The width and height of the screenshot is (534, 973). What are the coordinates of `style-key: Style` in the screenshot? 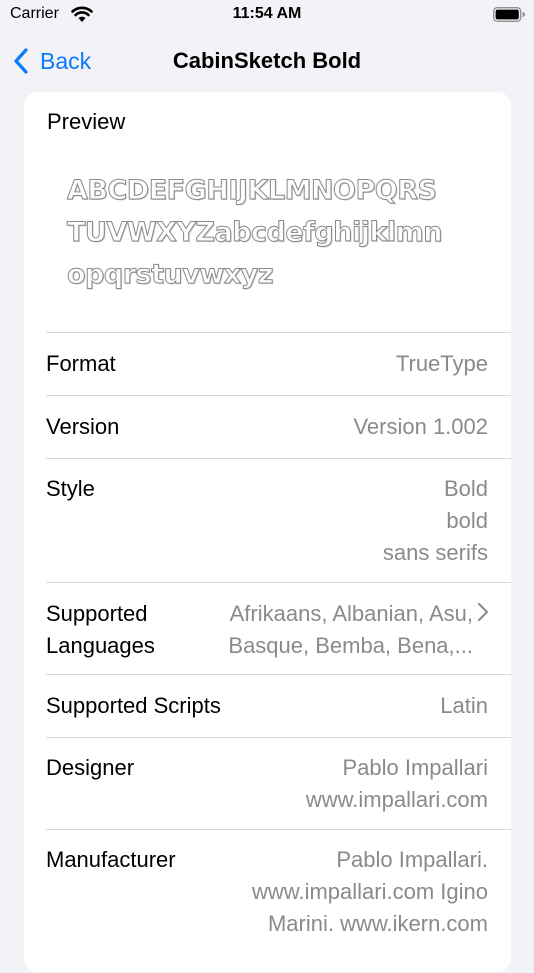 It's located at (70, 488).